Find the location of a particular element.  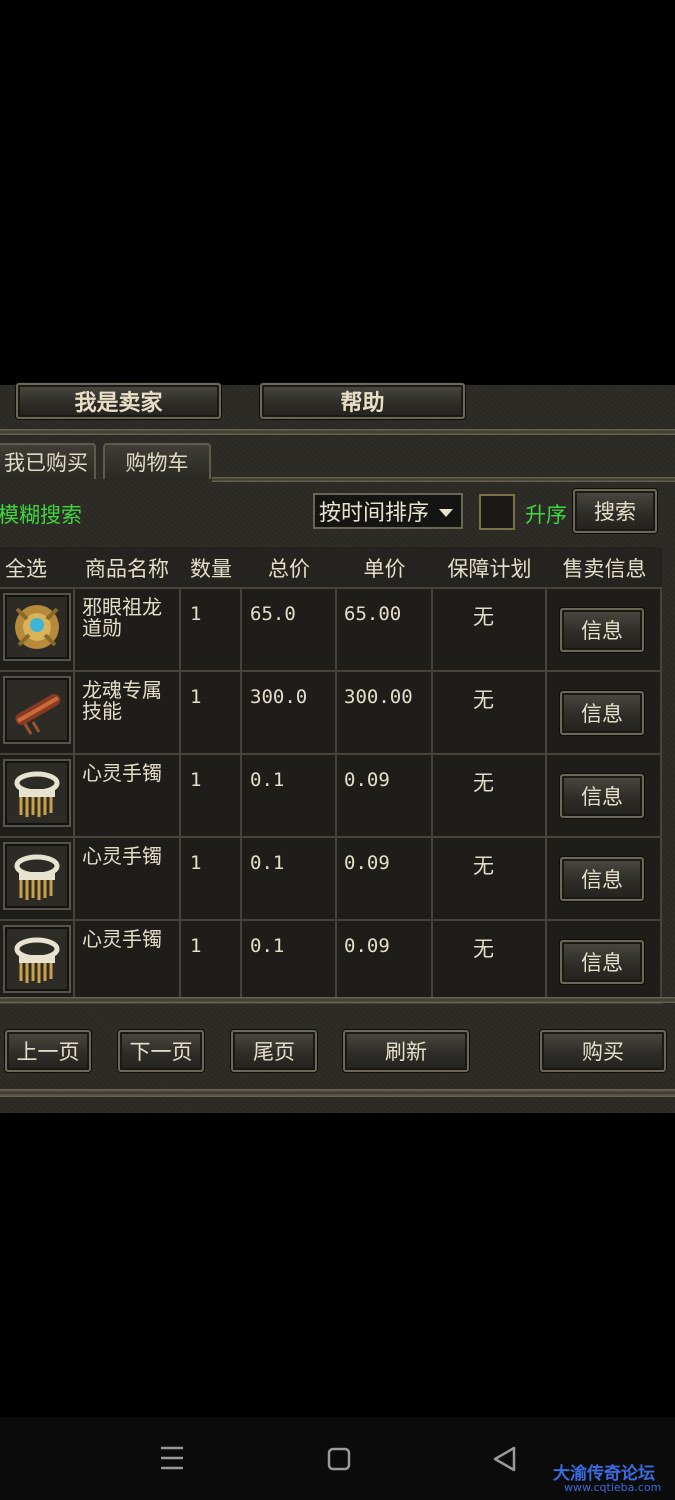

fuzzy-search-label: 模糊搜索 is located at coordinates (41, 514).